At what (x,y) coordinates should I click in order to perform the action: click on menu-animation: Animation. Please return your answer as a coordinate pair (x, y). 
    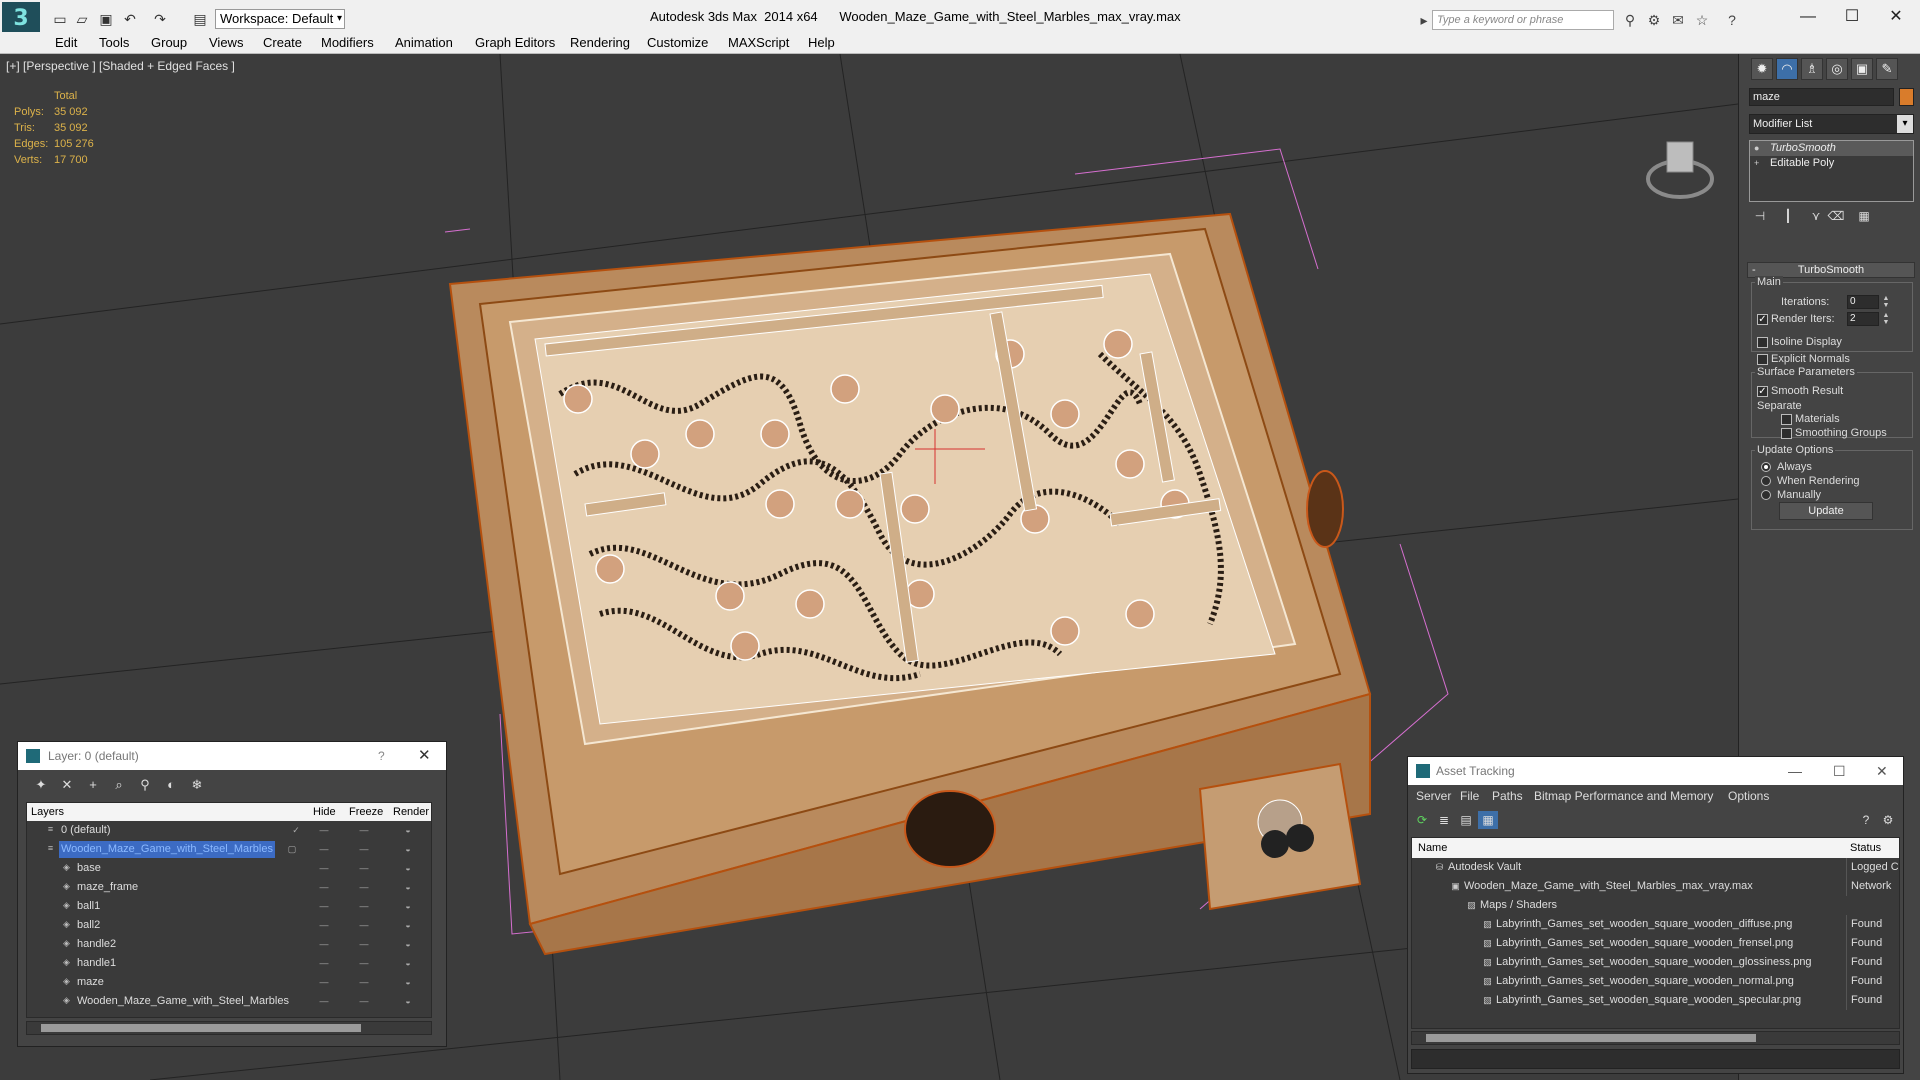
    Looking at the image, I should click on (424, 42).